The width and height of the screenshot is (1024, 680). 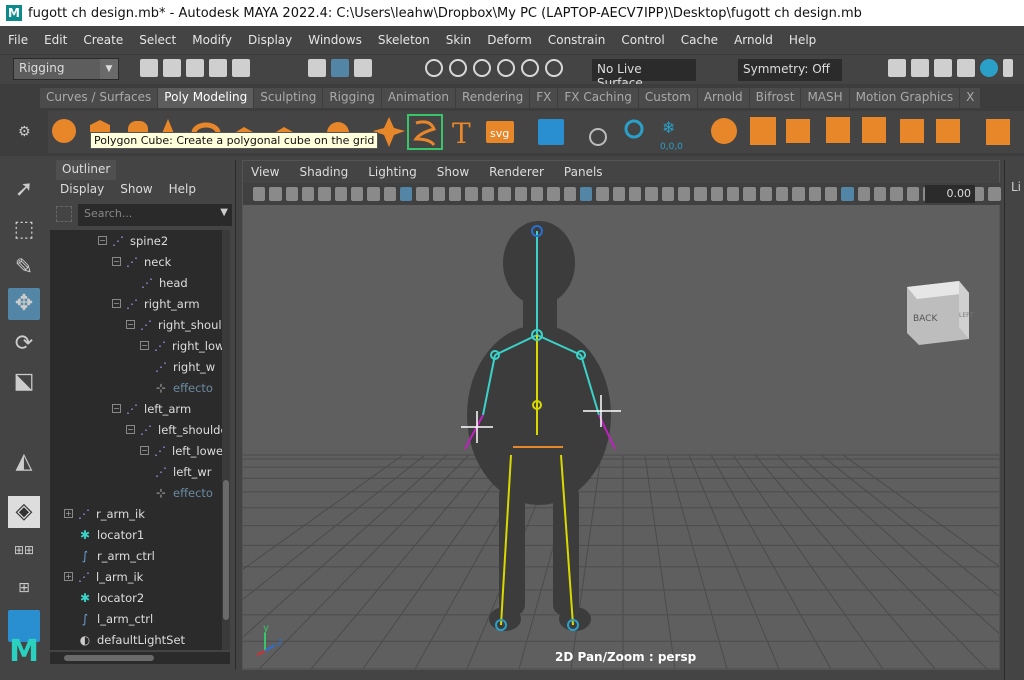 I want to click on outliner-item: + ⋰ l_arm_ik, so click(x=103, y=576).